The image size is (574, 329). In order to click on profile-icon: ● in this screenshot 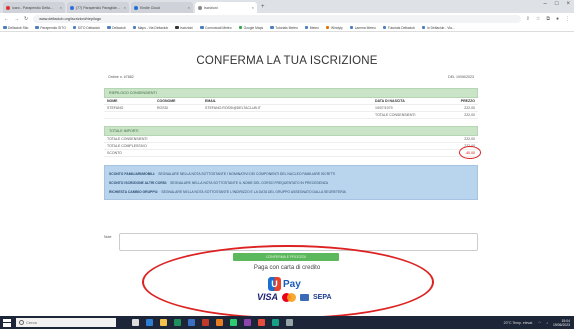, I will do `click(557, 19)`.